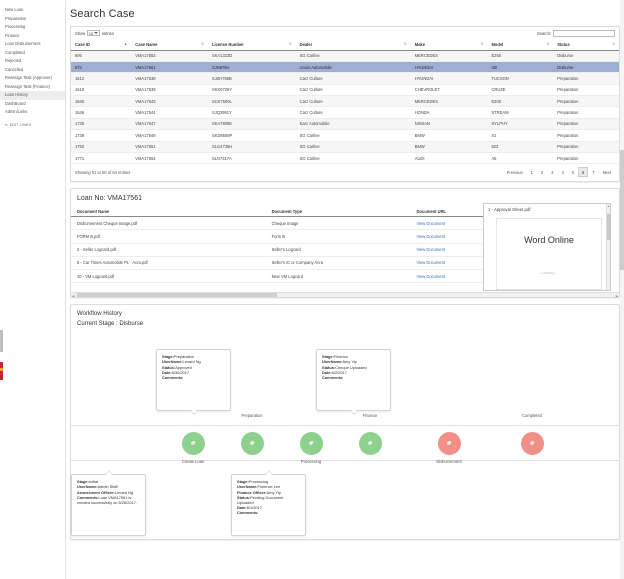 This screenshot has height=579, width=624. I want to click on documents-horizontal-scrollbar: ◀ ▶, so click(345, 295).